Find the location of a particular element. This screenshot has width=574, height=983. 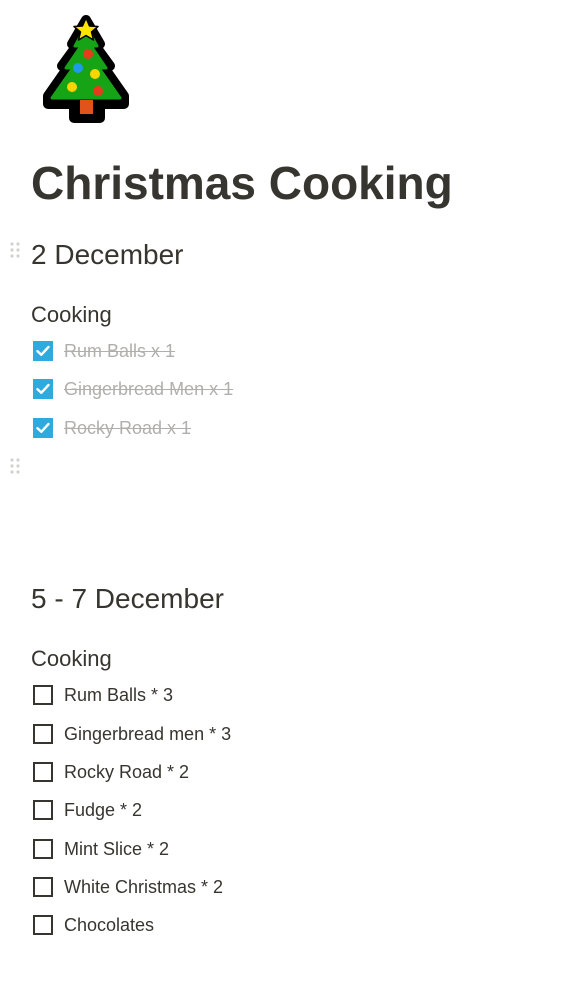

todo-label: Fudge * 2 is located at coordinates (103, 810).